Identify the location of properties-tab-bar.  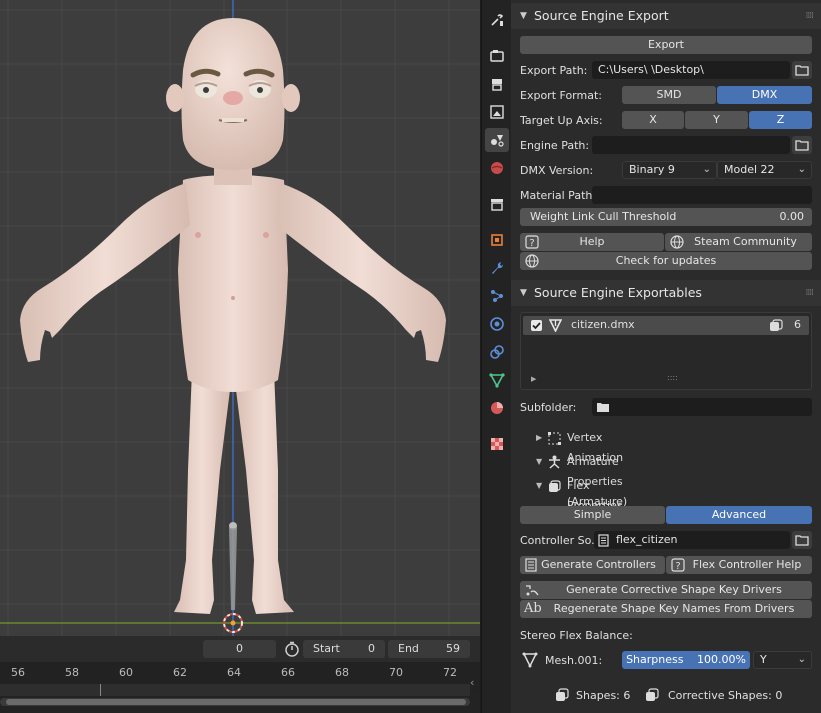
(496, 356).